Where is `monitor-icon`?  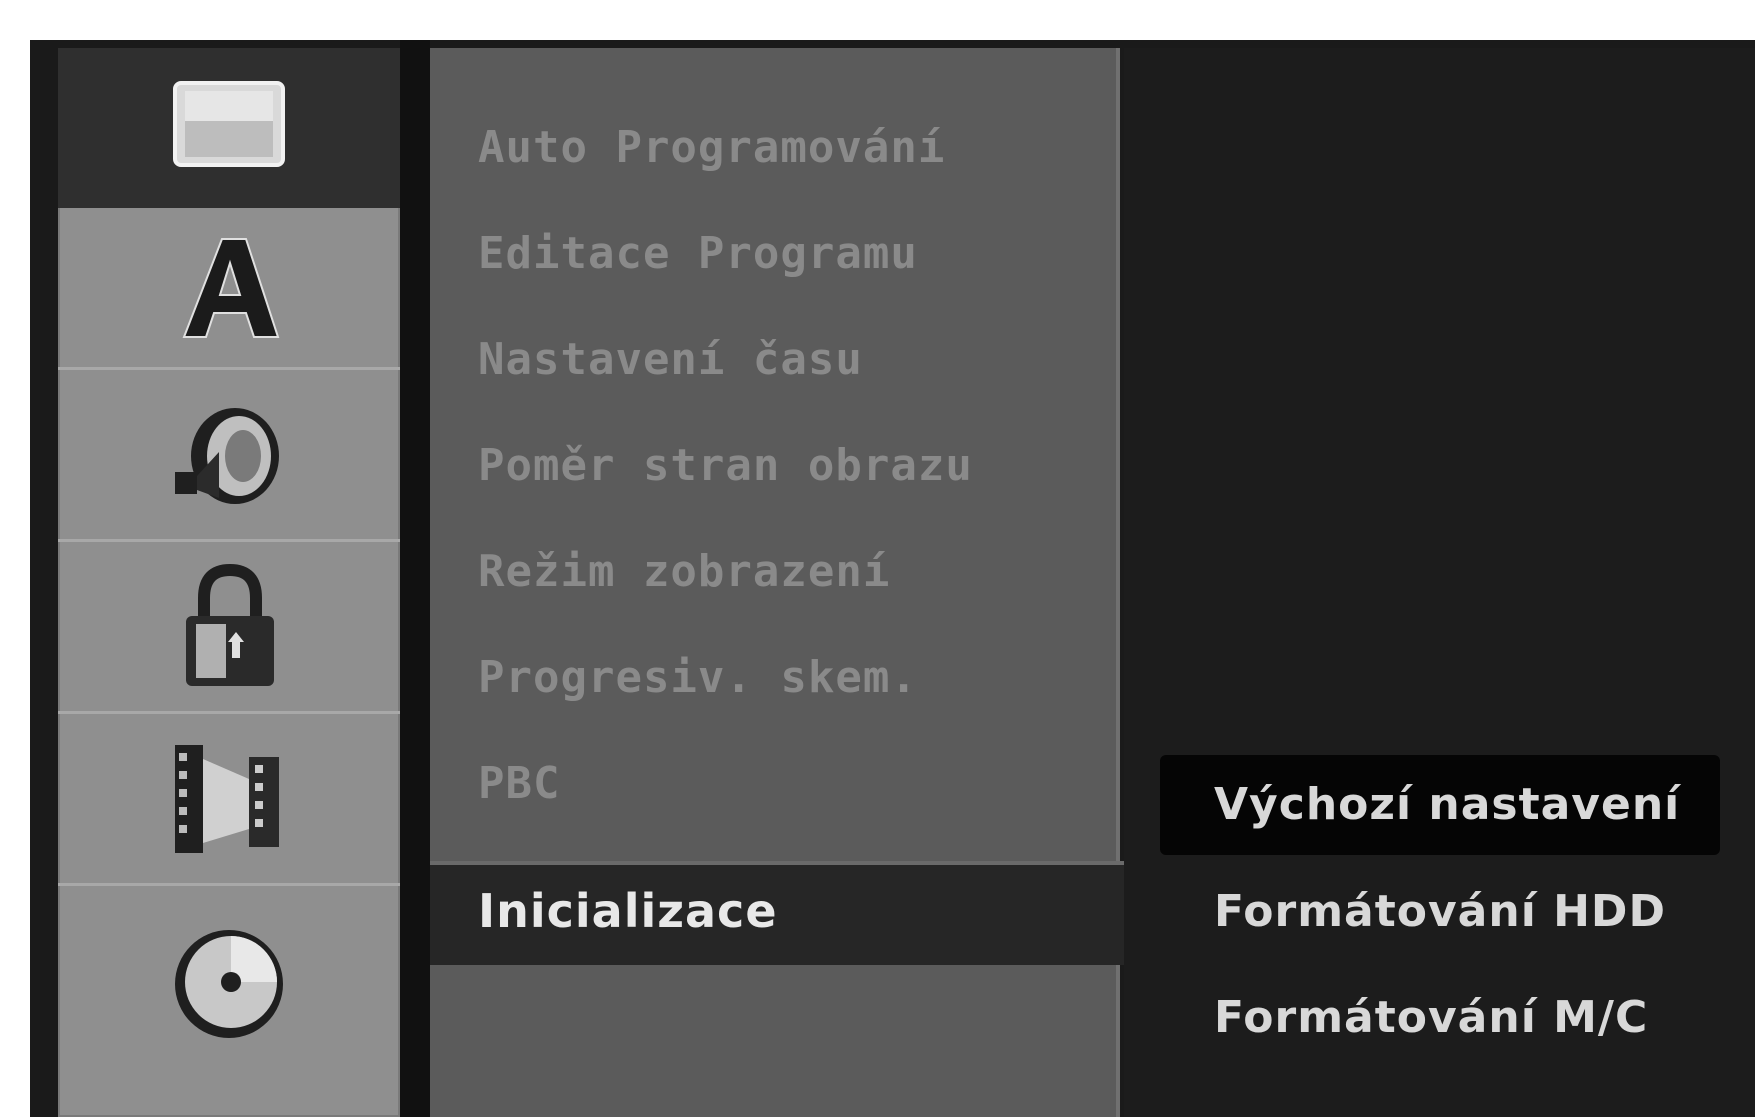 monitor-icon is located at coordinates (229, 123).